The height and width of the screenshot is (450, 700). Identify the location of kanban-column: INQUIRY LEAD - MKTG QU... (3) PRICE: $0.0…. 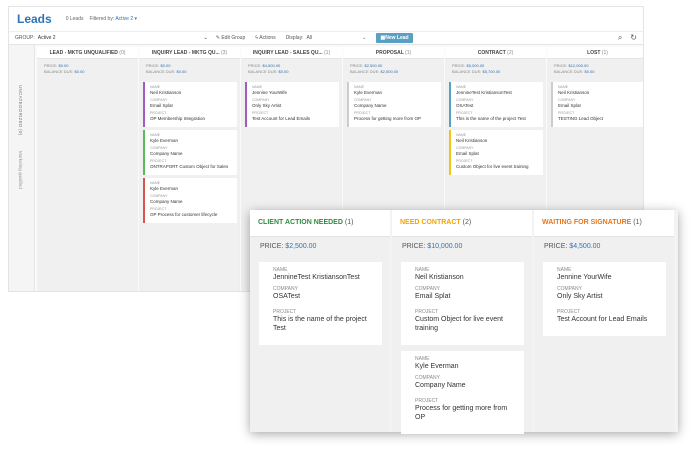
(189, 169).